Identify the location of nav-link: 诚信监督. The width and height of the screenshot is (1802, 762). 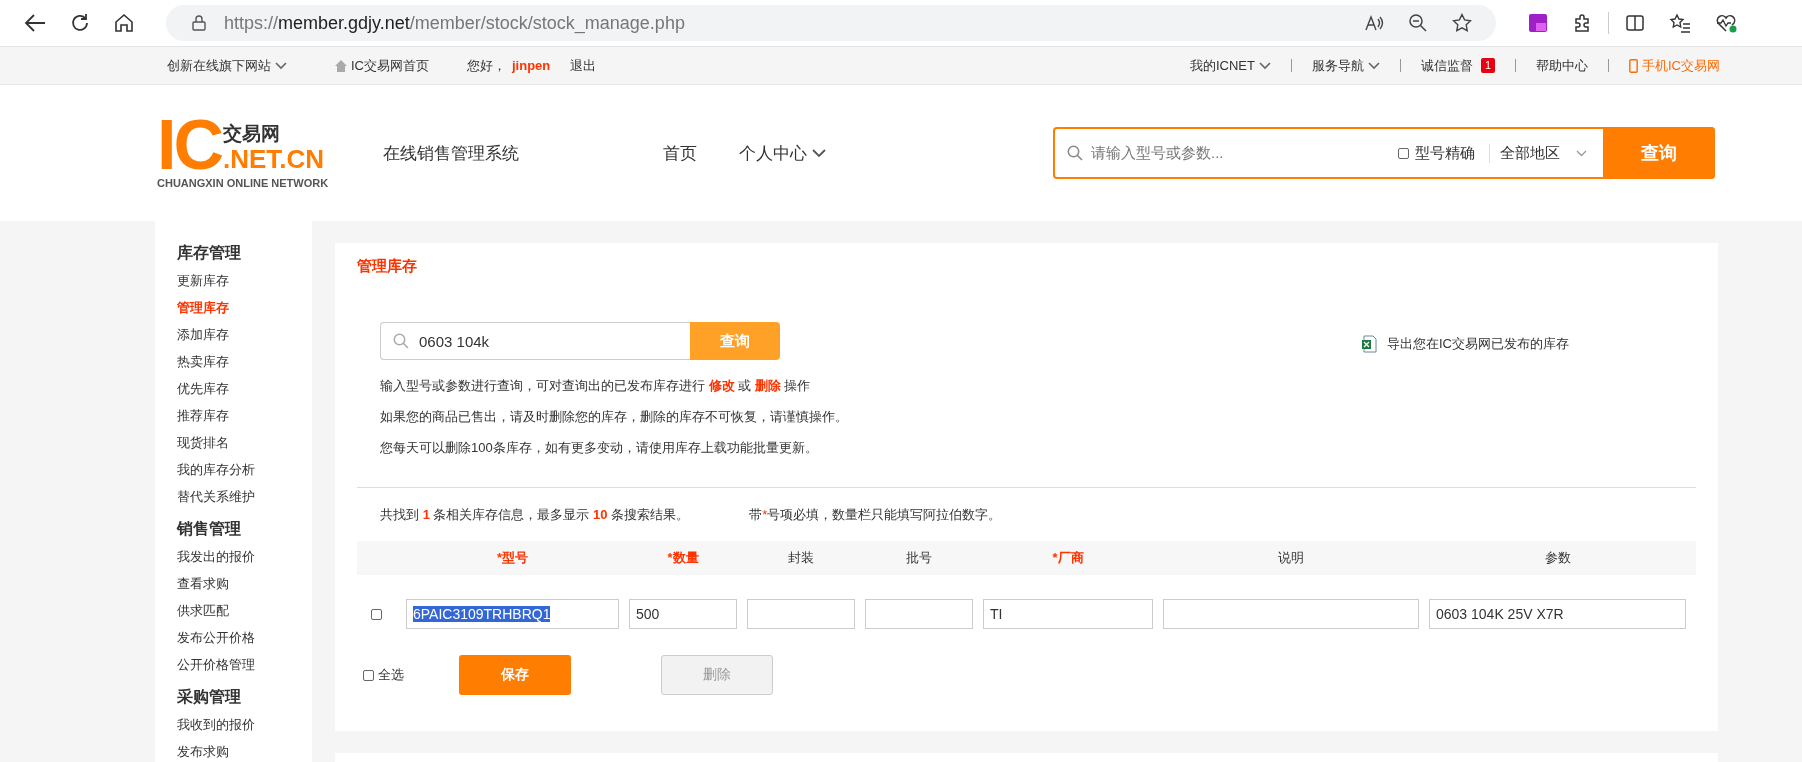
(1446, 65).